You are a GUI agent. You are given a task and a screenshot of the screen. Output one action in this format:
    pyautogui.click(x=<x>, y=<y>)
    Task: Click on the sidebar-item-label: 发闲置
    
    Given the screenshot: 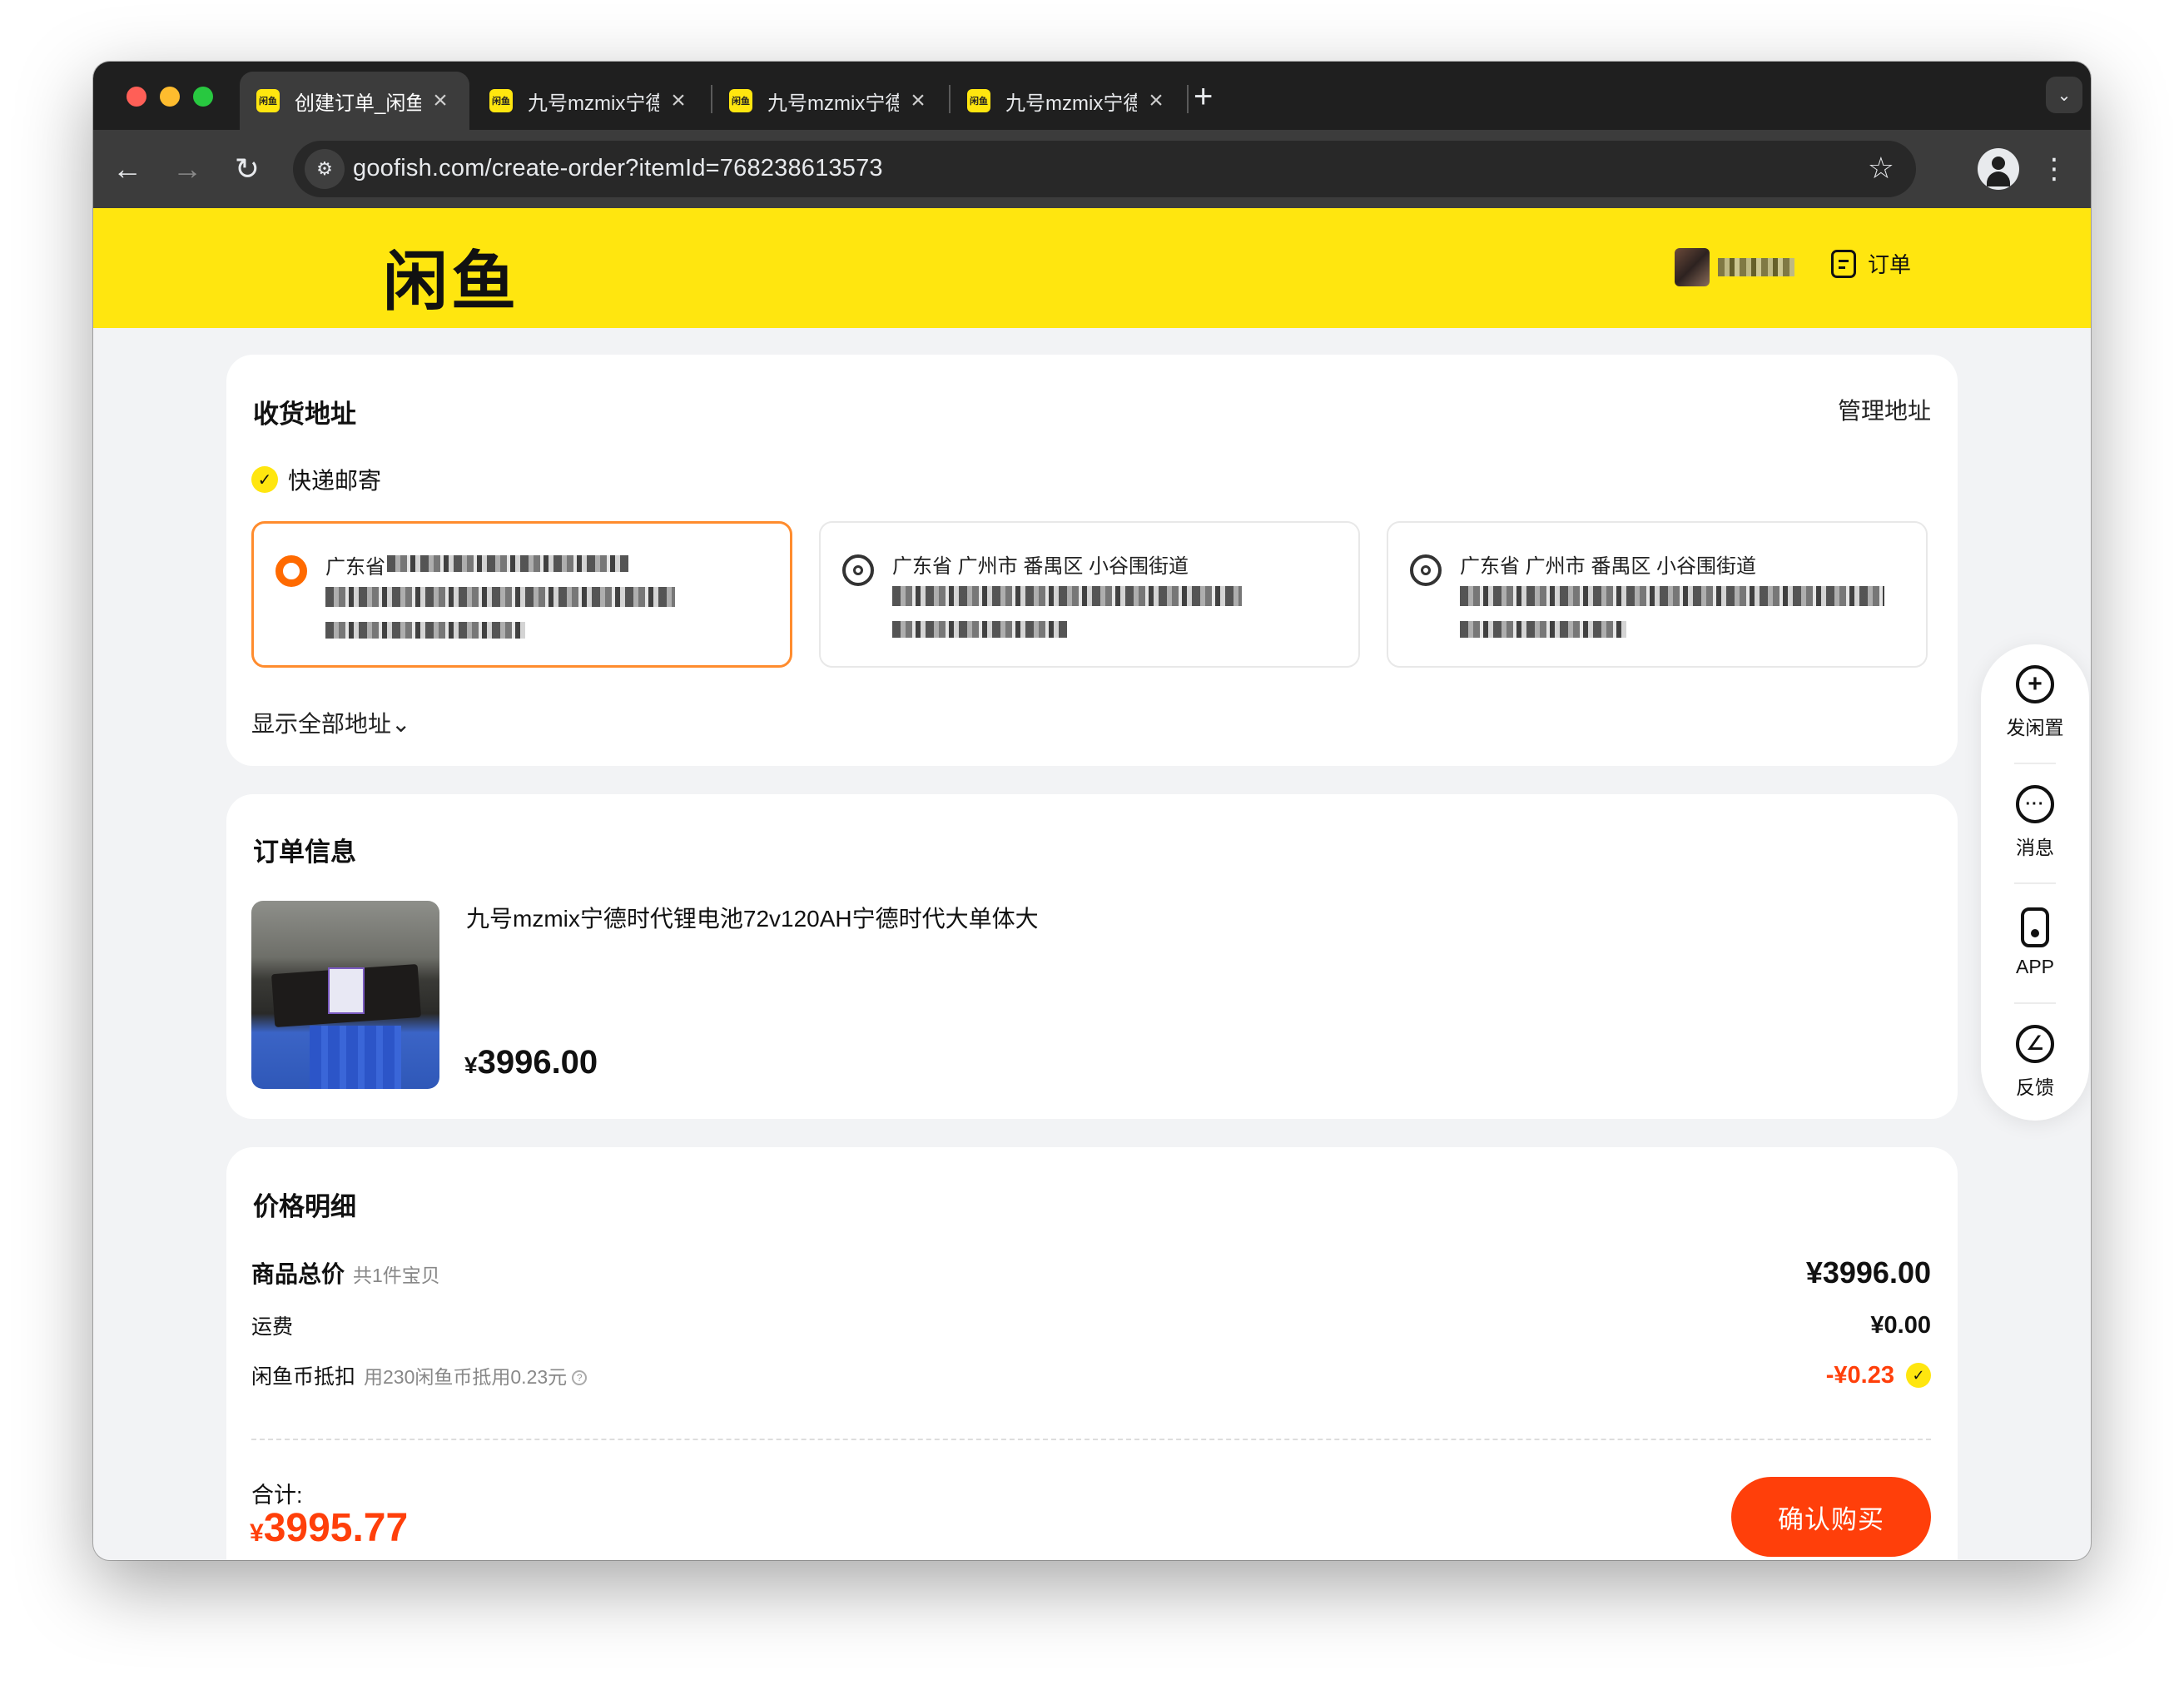 What is the action you would take?
    pyautogui.click(x=2035, y=727)
    